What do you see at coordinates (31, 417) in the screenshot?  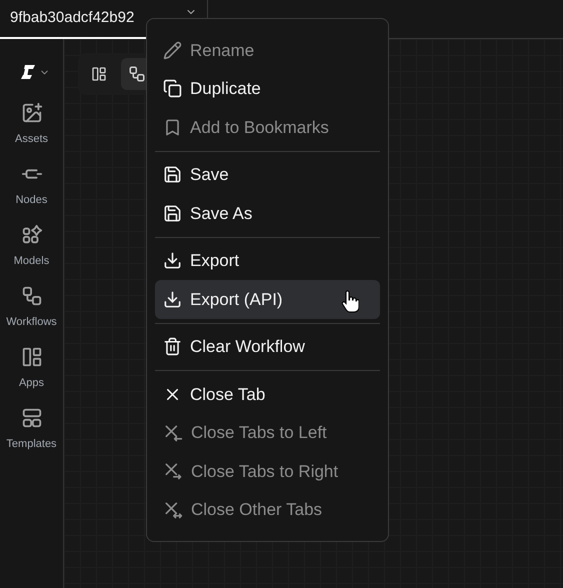 I see `templates-icon` at bounding box center [31, 417].